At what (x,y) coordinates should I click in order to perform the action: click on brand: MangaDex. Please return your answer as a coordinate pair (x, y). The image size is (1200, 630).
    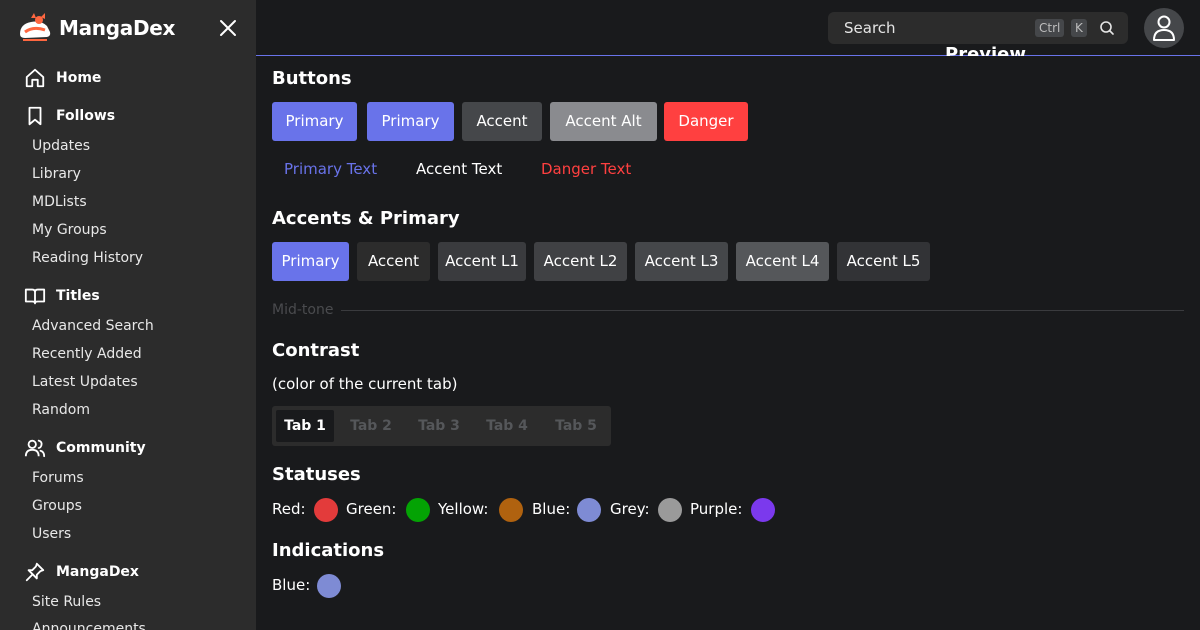
    Looking at the image, I should click on (96, 28).